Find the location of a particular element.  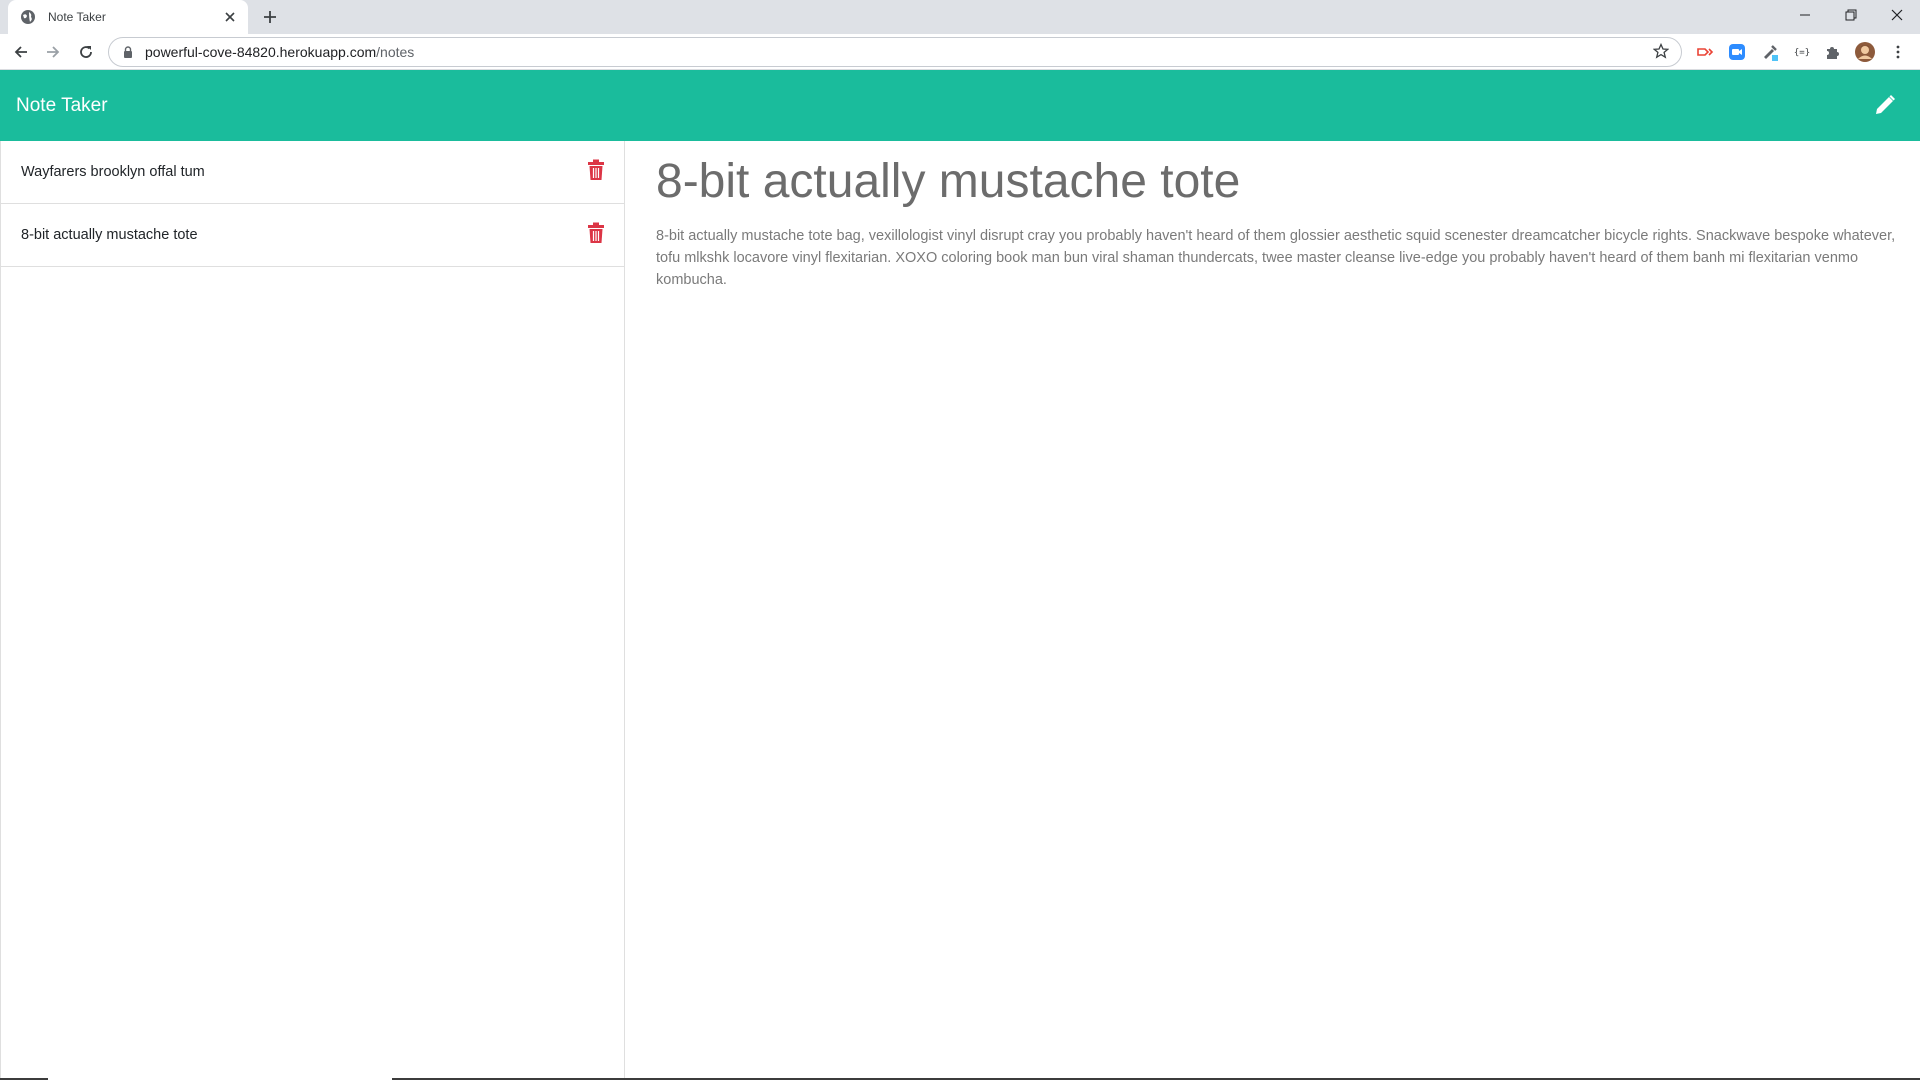

close-window-icon is located at coordinates (1897, 15).